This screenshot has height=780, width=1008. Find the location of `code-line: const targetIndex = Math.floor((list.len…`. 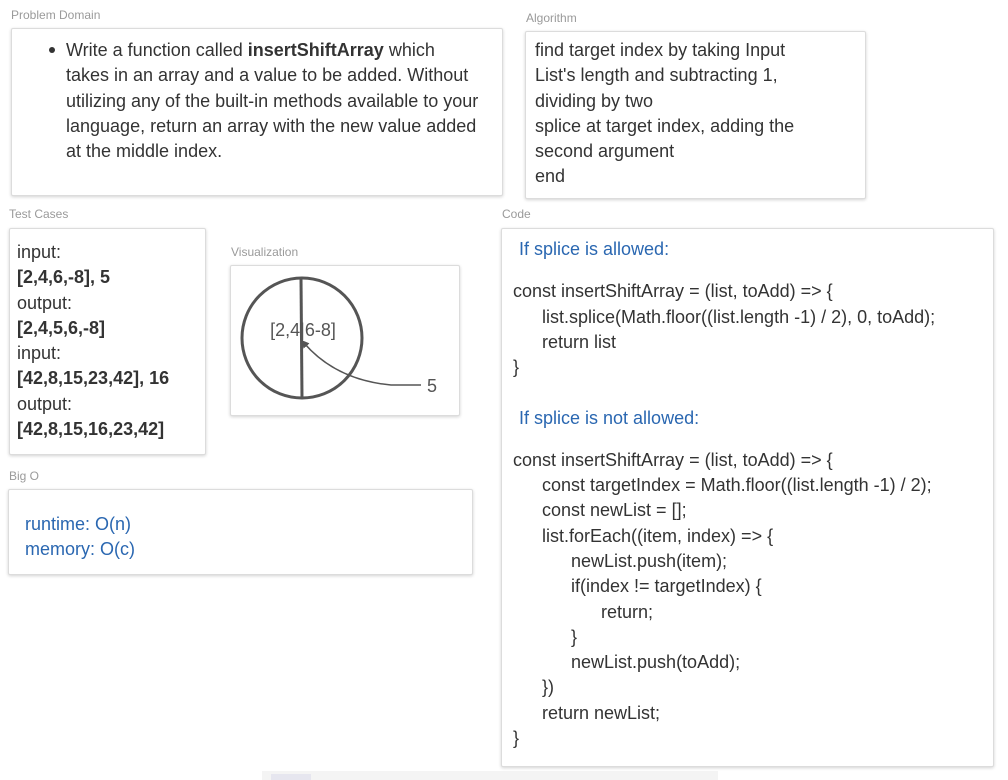

code-line: const targetIndex = Math.floor((list.len… is located at coordinates (737, 485).